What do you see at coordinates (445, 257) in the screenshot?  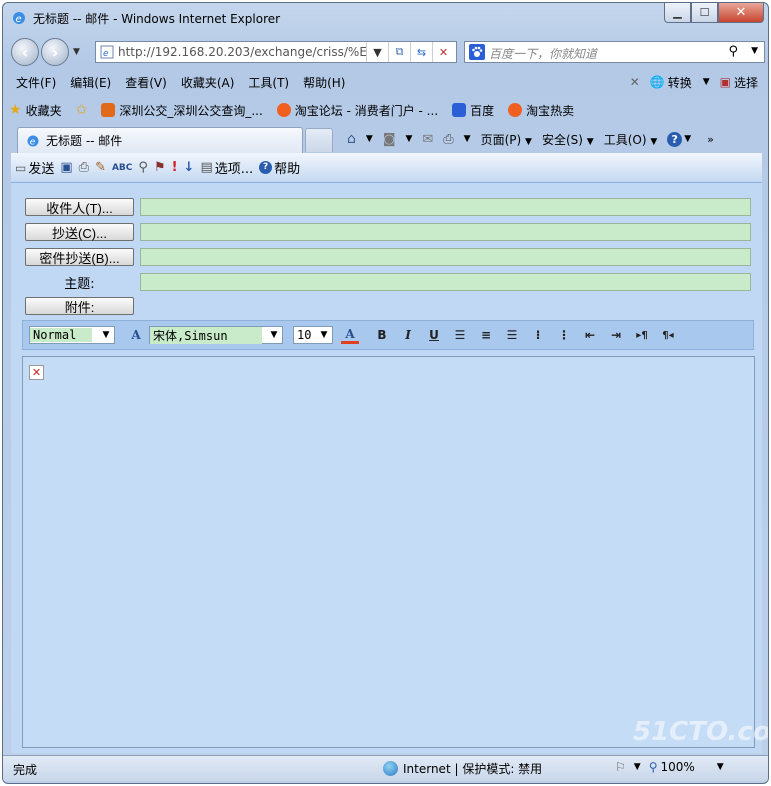 I see `bcc-field` at bounding box center [445, 257].